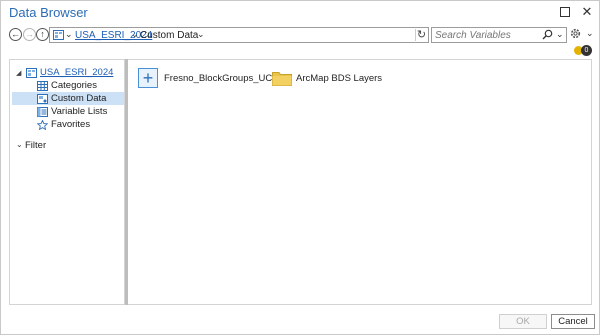  I want to click on tree-item-favorites: Favorites, so click(68, 124).